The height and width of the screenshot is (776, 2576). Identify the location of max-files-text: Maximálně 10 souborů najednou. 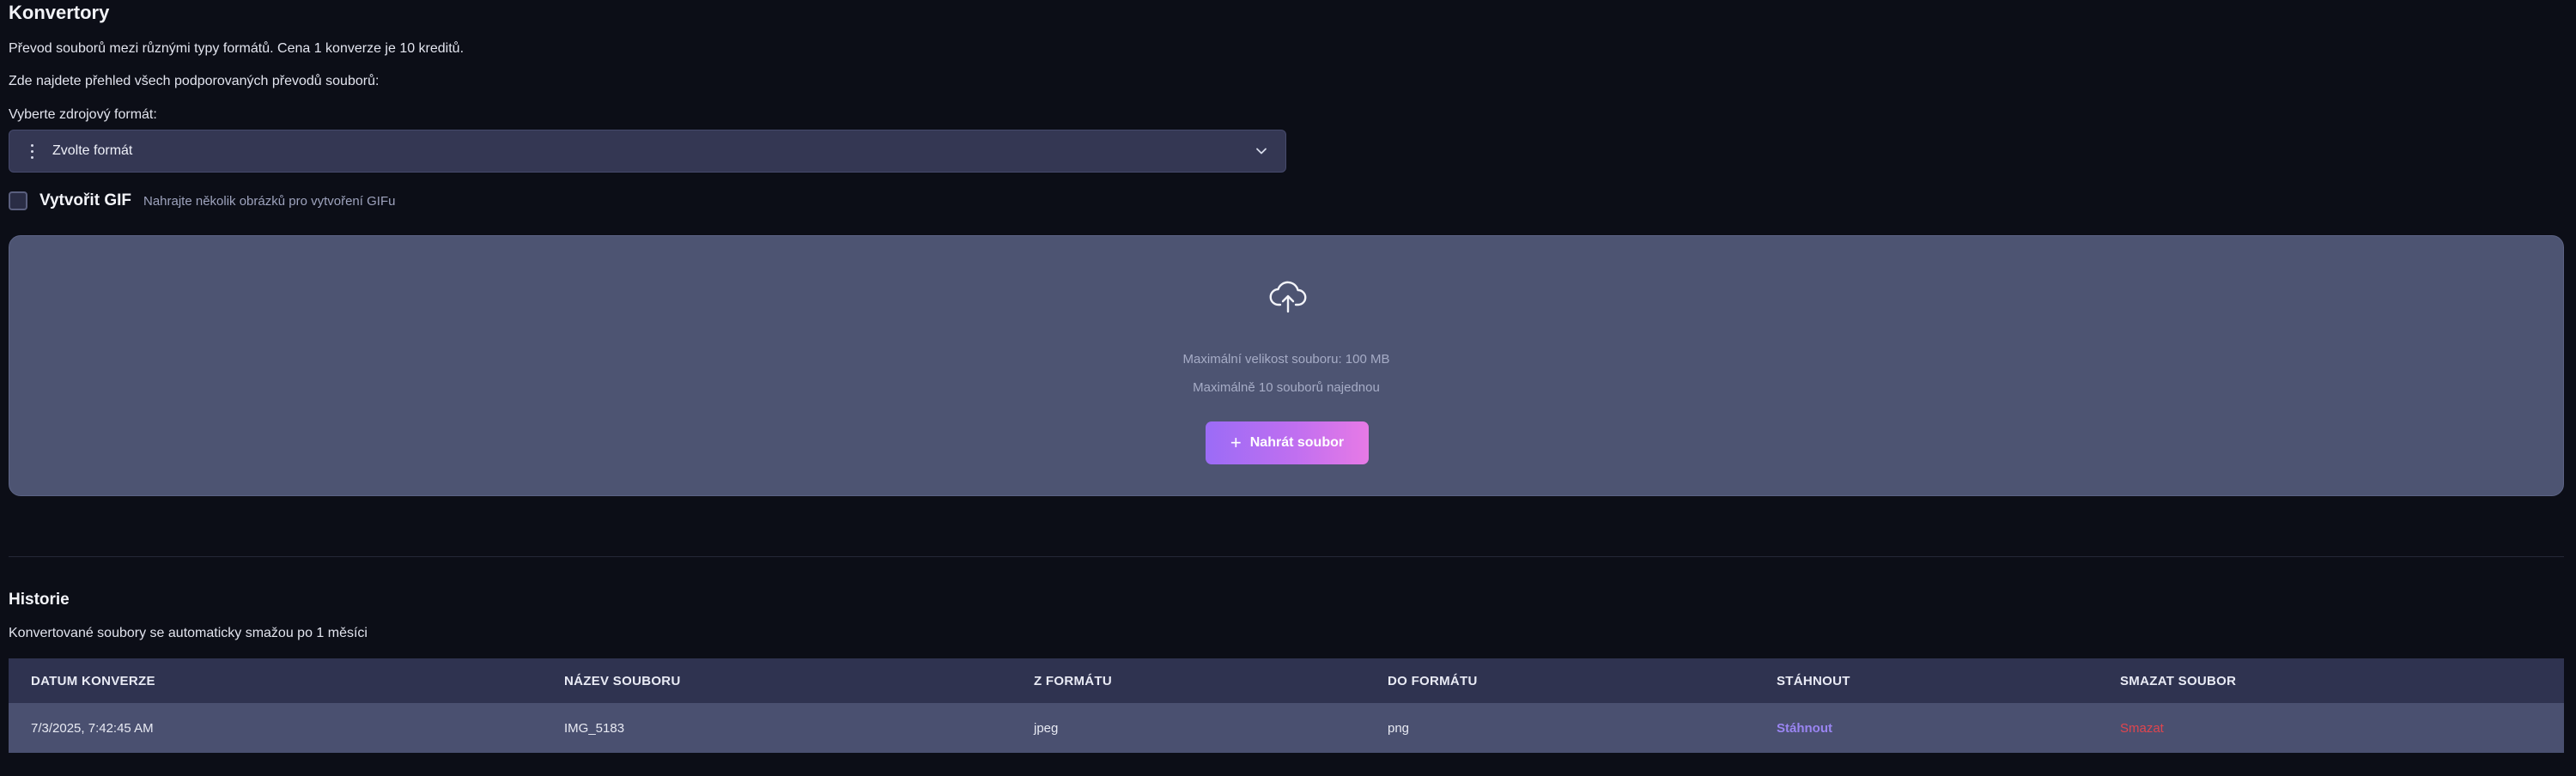
(1287, 387).